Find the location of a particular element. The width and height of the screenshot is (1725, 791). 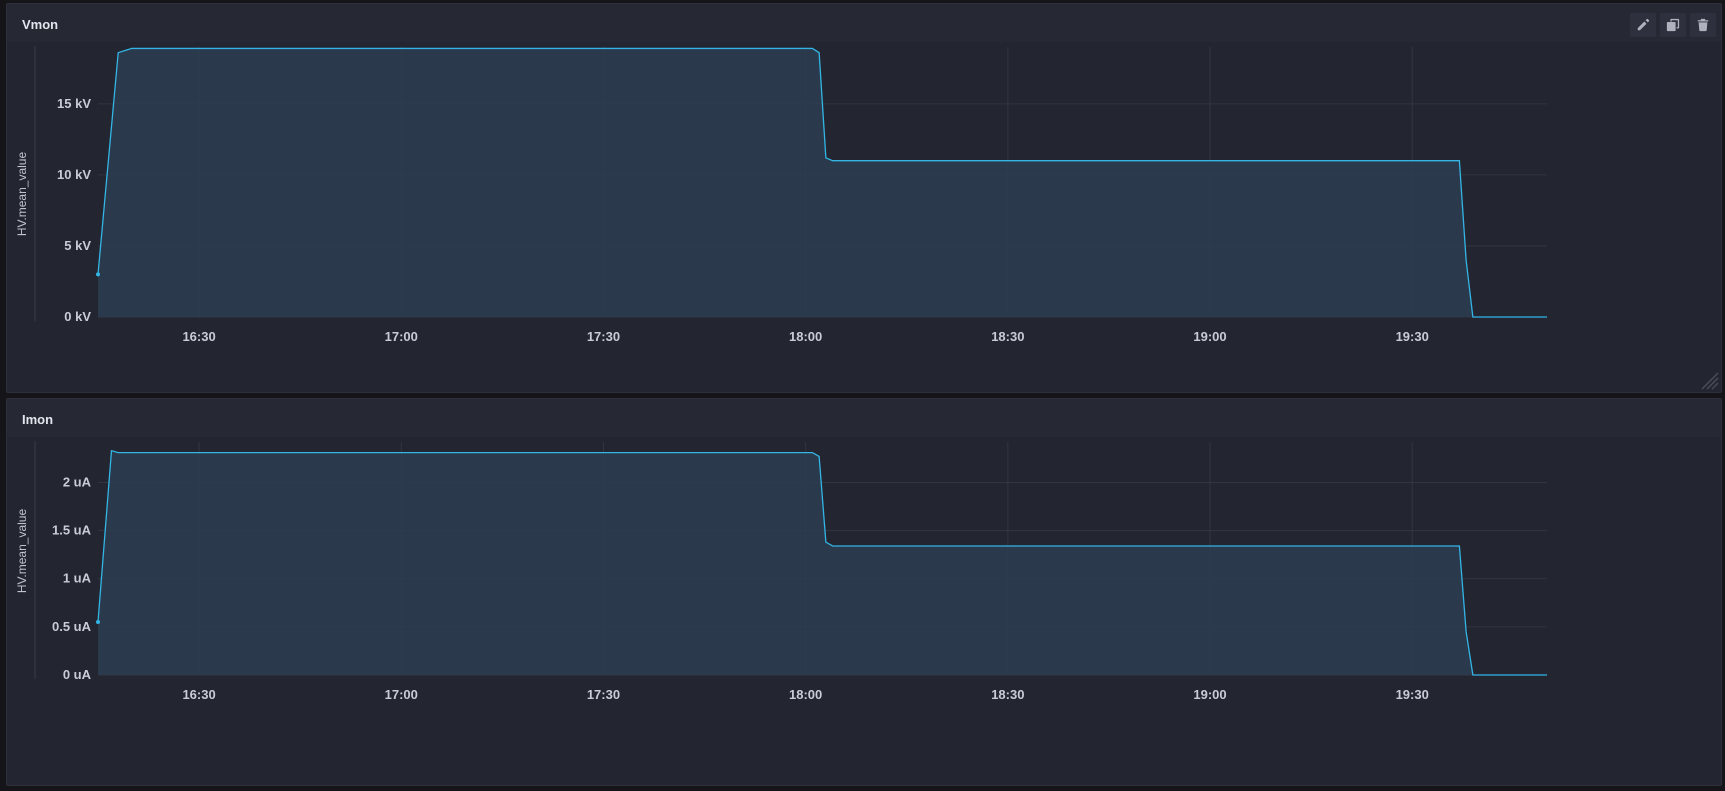

y-tick-label: 0 kV is located at coordinates (77, 316).